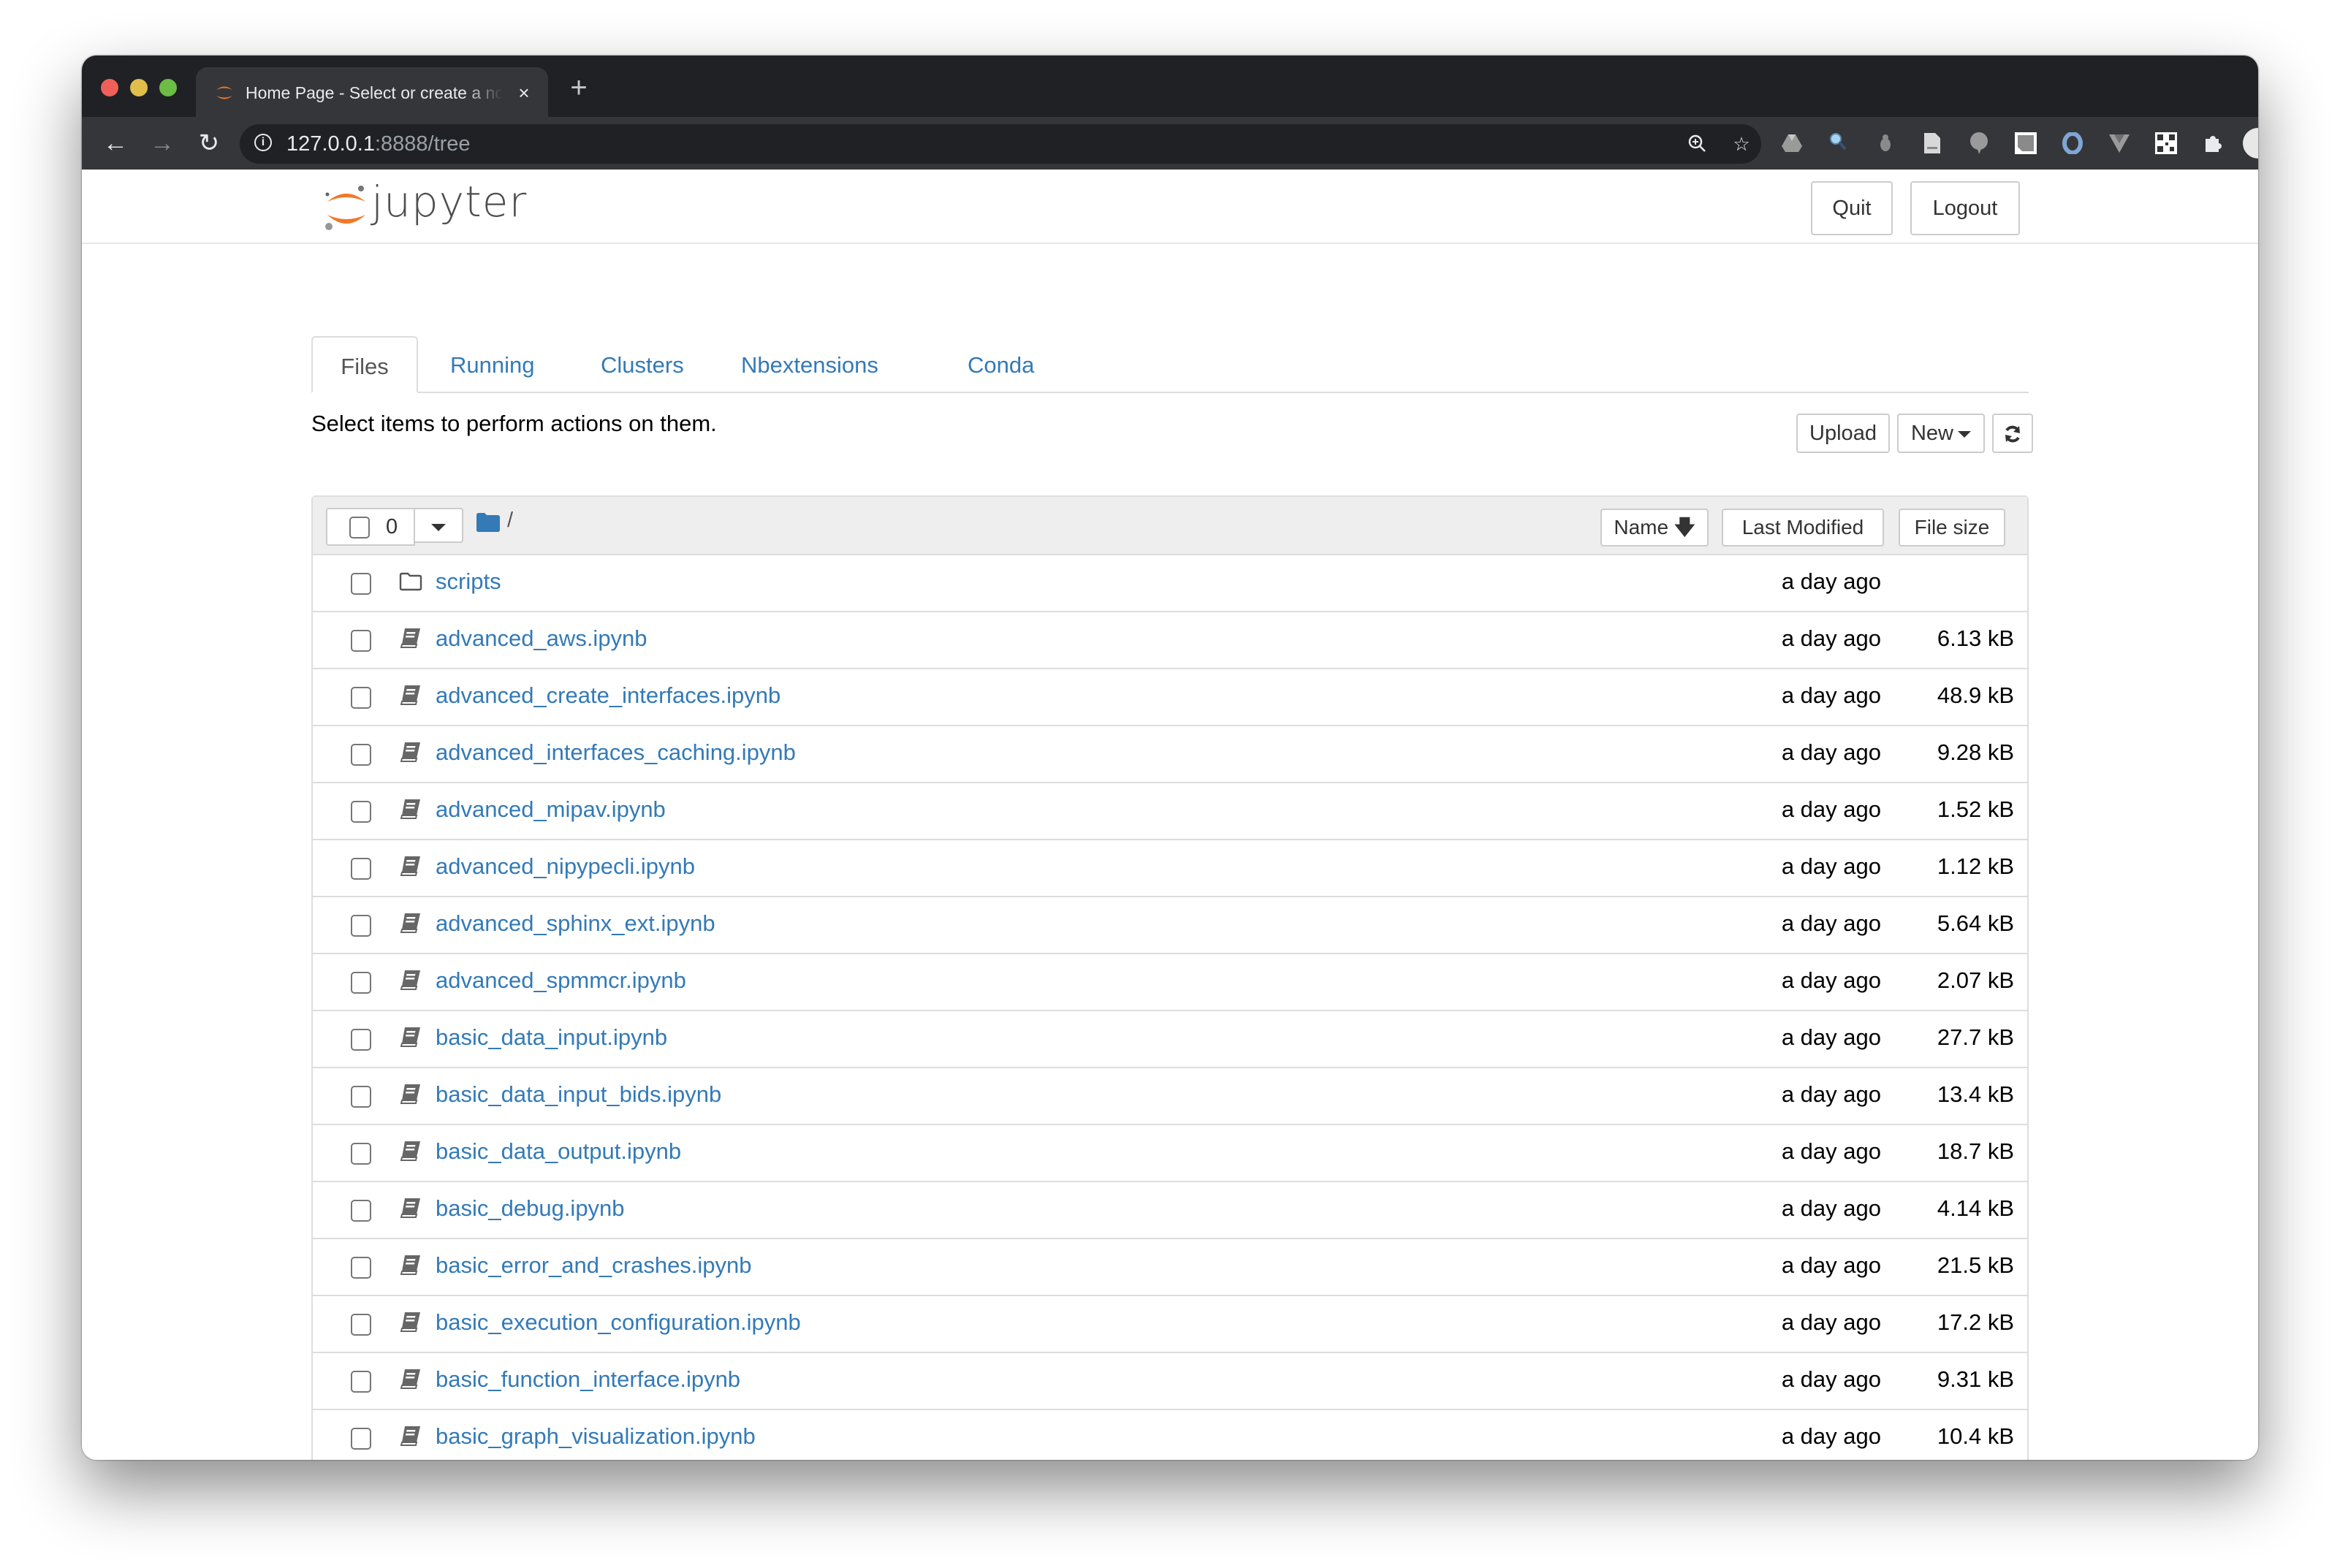  Describe the element at coordinates (552, 1037) in the screenshot. I see `file-name-link: basic_data_input.ipynb` at that location.